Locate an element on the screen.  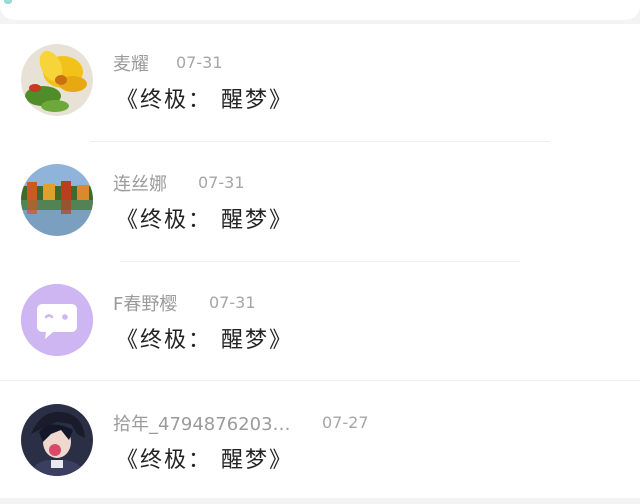
accent-mark is located at coordinates (8, 2).